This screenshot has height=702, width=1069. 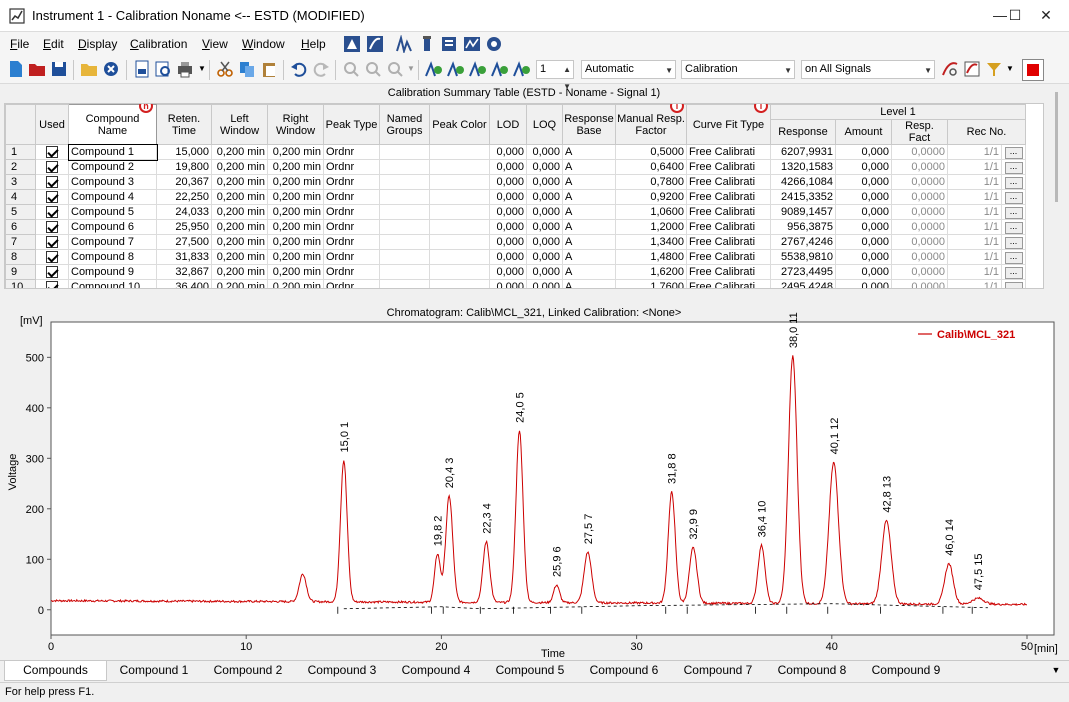 I want to click on menu-file: File, so click(x=19, y=44).